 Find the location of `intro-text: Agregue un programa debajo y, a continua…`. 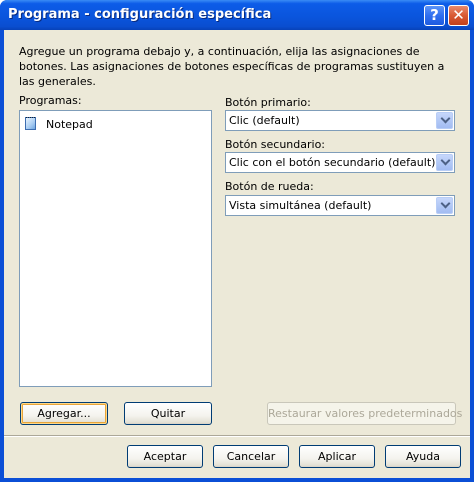

intro-text: Agregue un programa debajo y, a continua… is located at coordinates (232, 66).